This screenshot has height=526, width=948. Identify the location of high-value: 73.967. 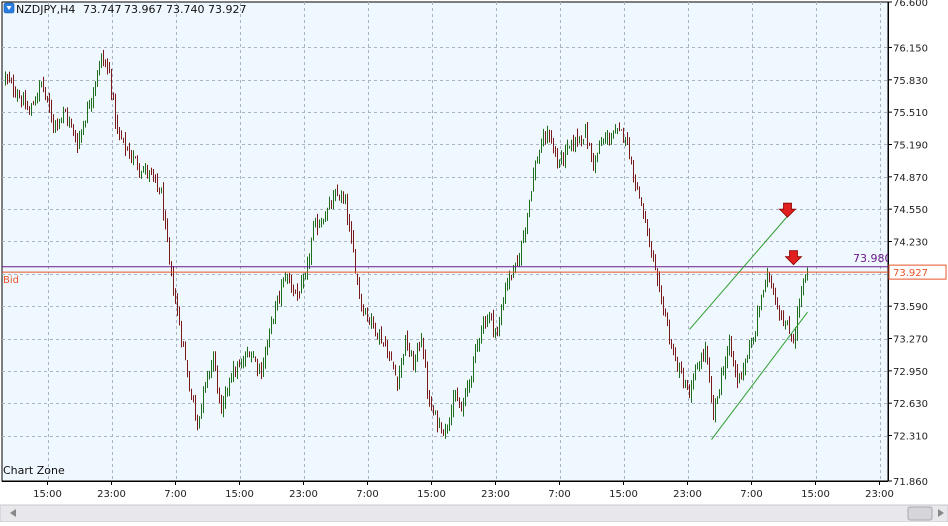
(143, 9).